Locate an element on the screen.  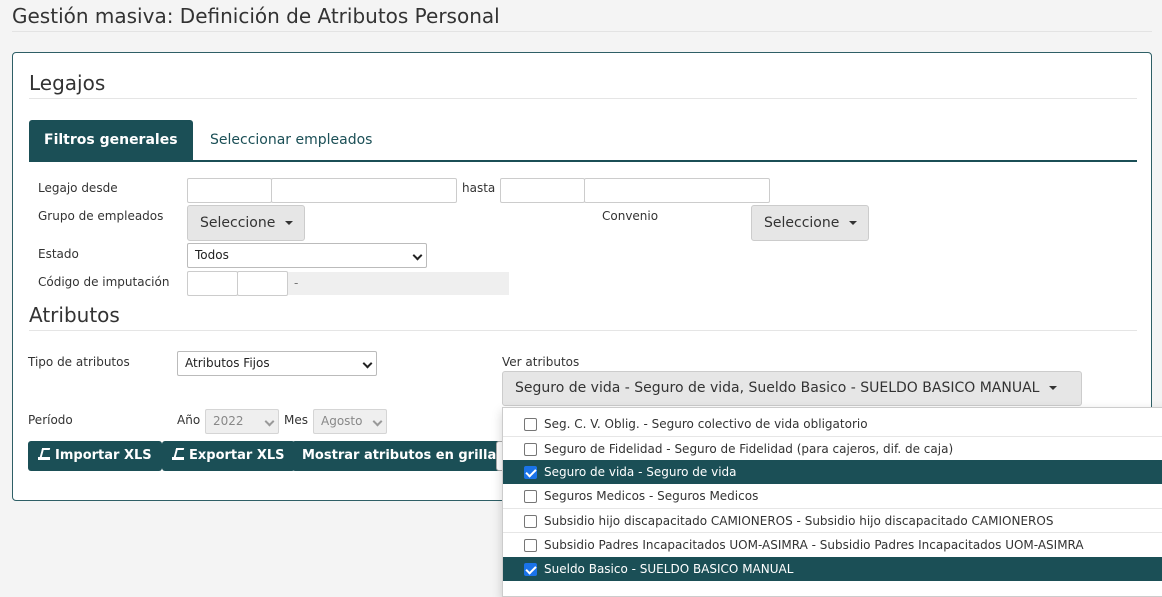
filter-tabs: Filtros generales Seleccionar empleados is located at coordinates (583, 141).